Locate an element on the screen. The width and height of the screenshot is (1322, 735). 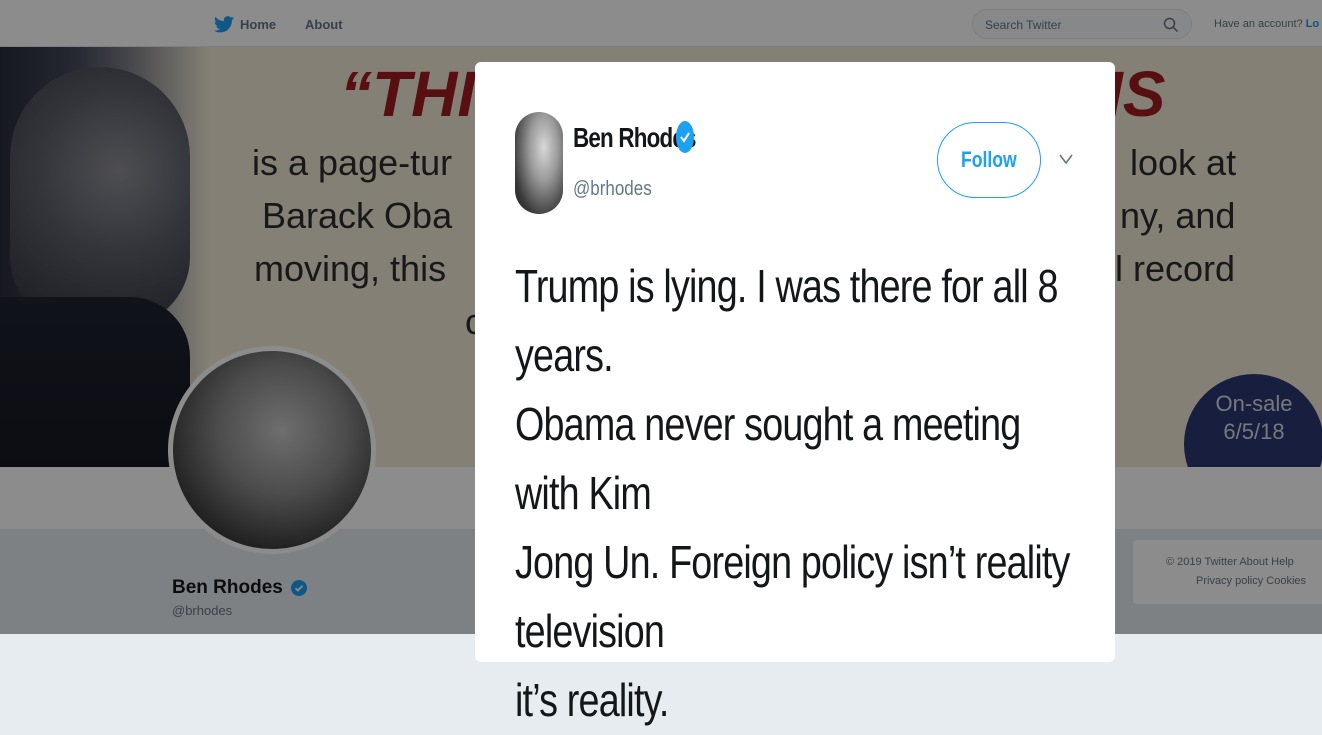
chevron-down-icon is located at coordinates (1066, 159).